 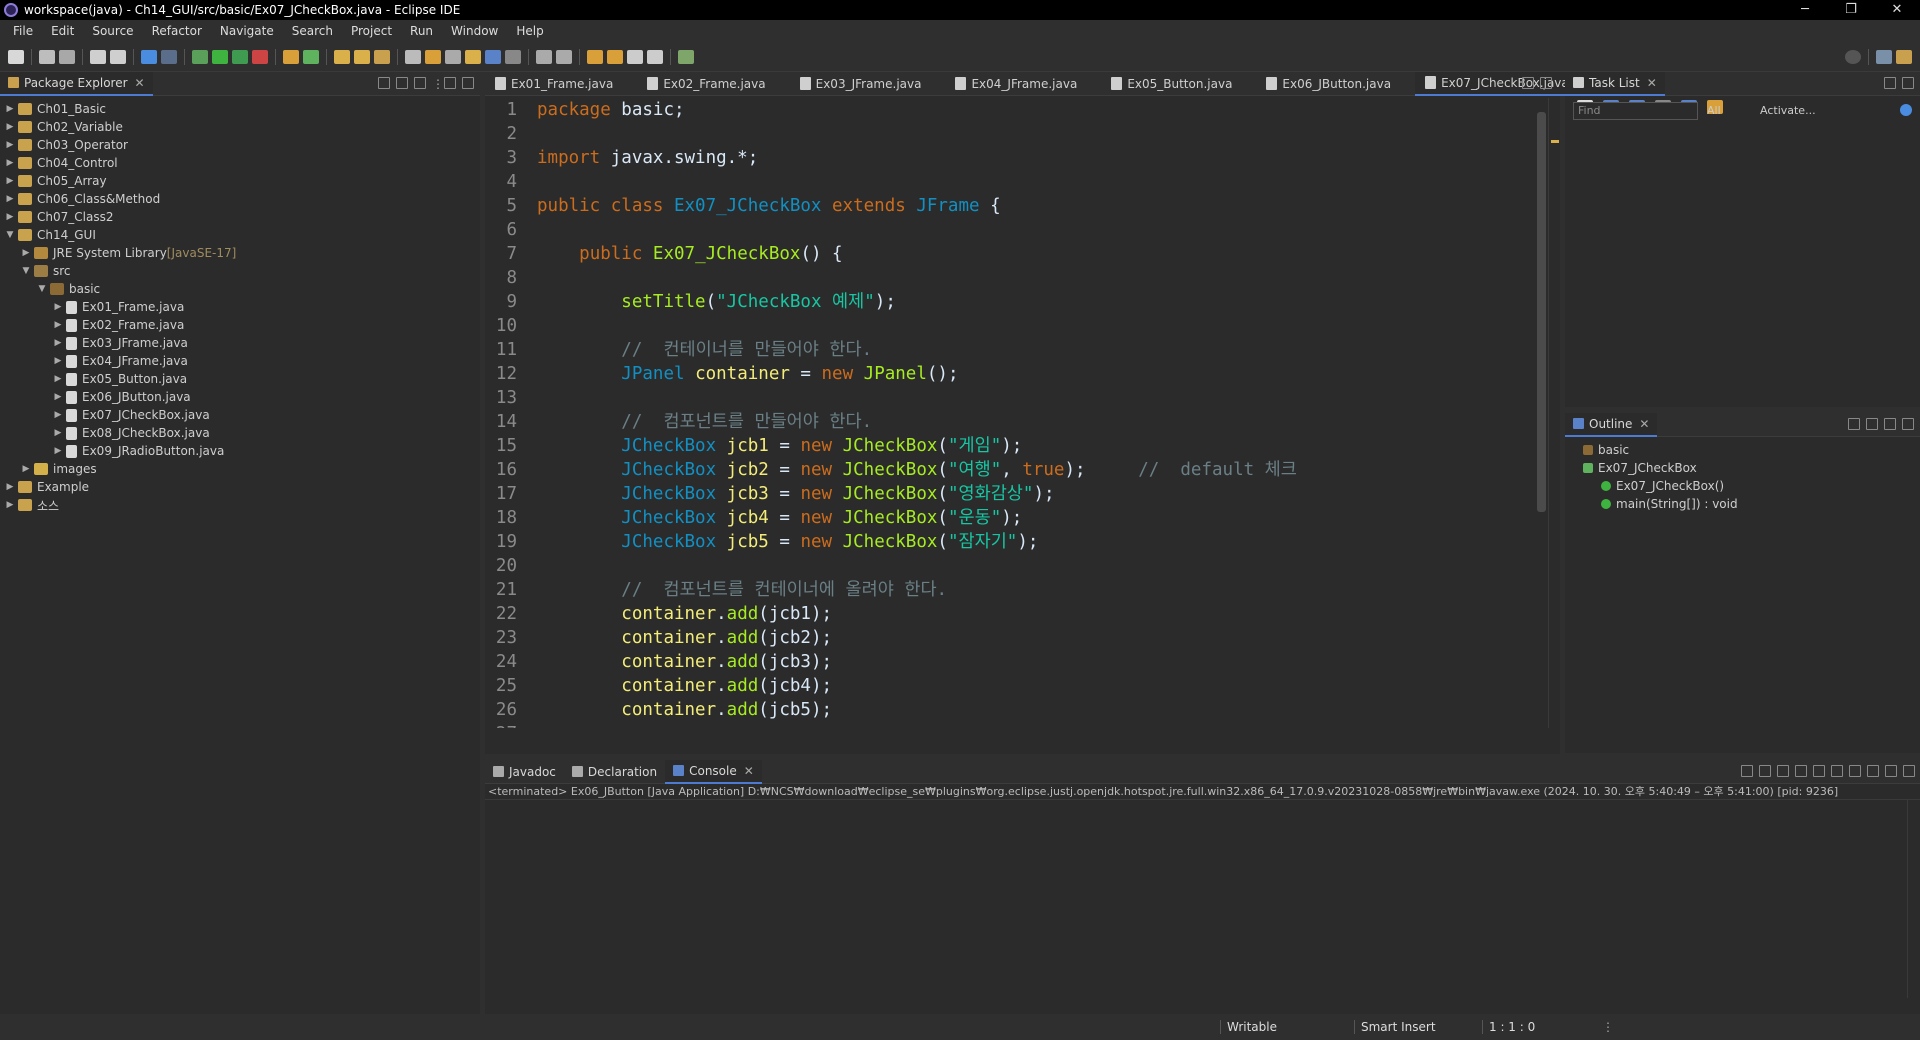 I want to click on tree-item: ▶ Ch03_Operator, so click(x=240, y=145).